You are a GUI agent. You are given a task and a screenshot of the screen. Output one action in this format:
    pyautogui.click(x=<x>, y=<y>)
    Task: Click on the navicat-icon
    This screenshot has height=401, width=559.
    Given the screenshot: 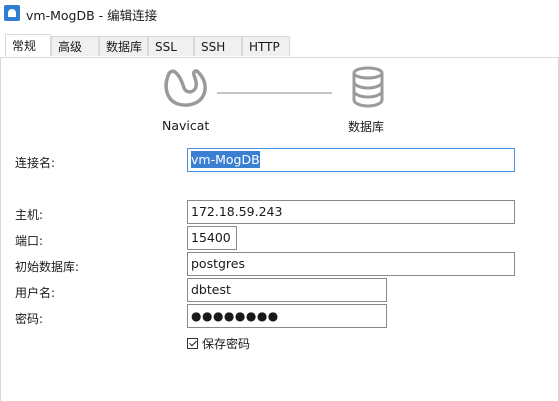 What is the action you would take?
    pyautogui.click(x=185, y=88)
    